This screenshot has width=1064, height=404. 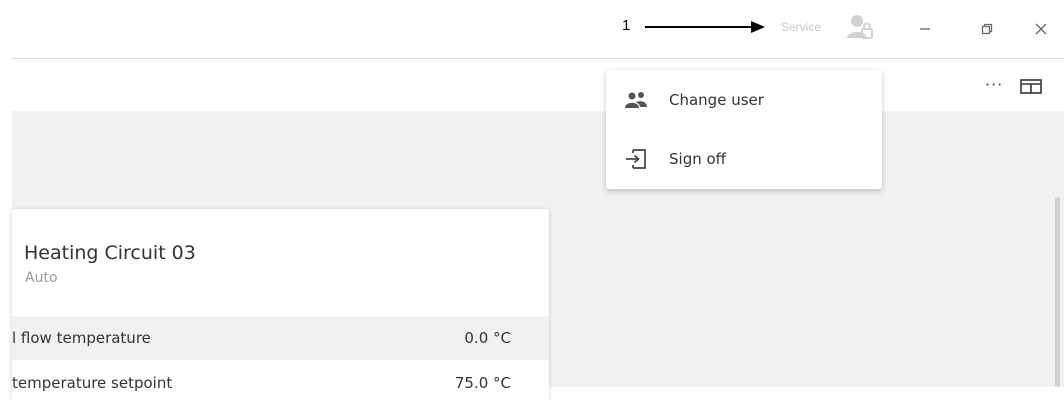 I want to click on restore-button, so click(x=987, y=29).